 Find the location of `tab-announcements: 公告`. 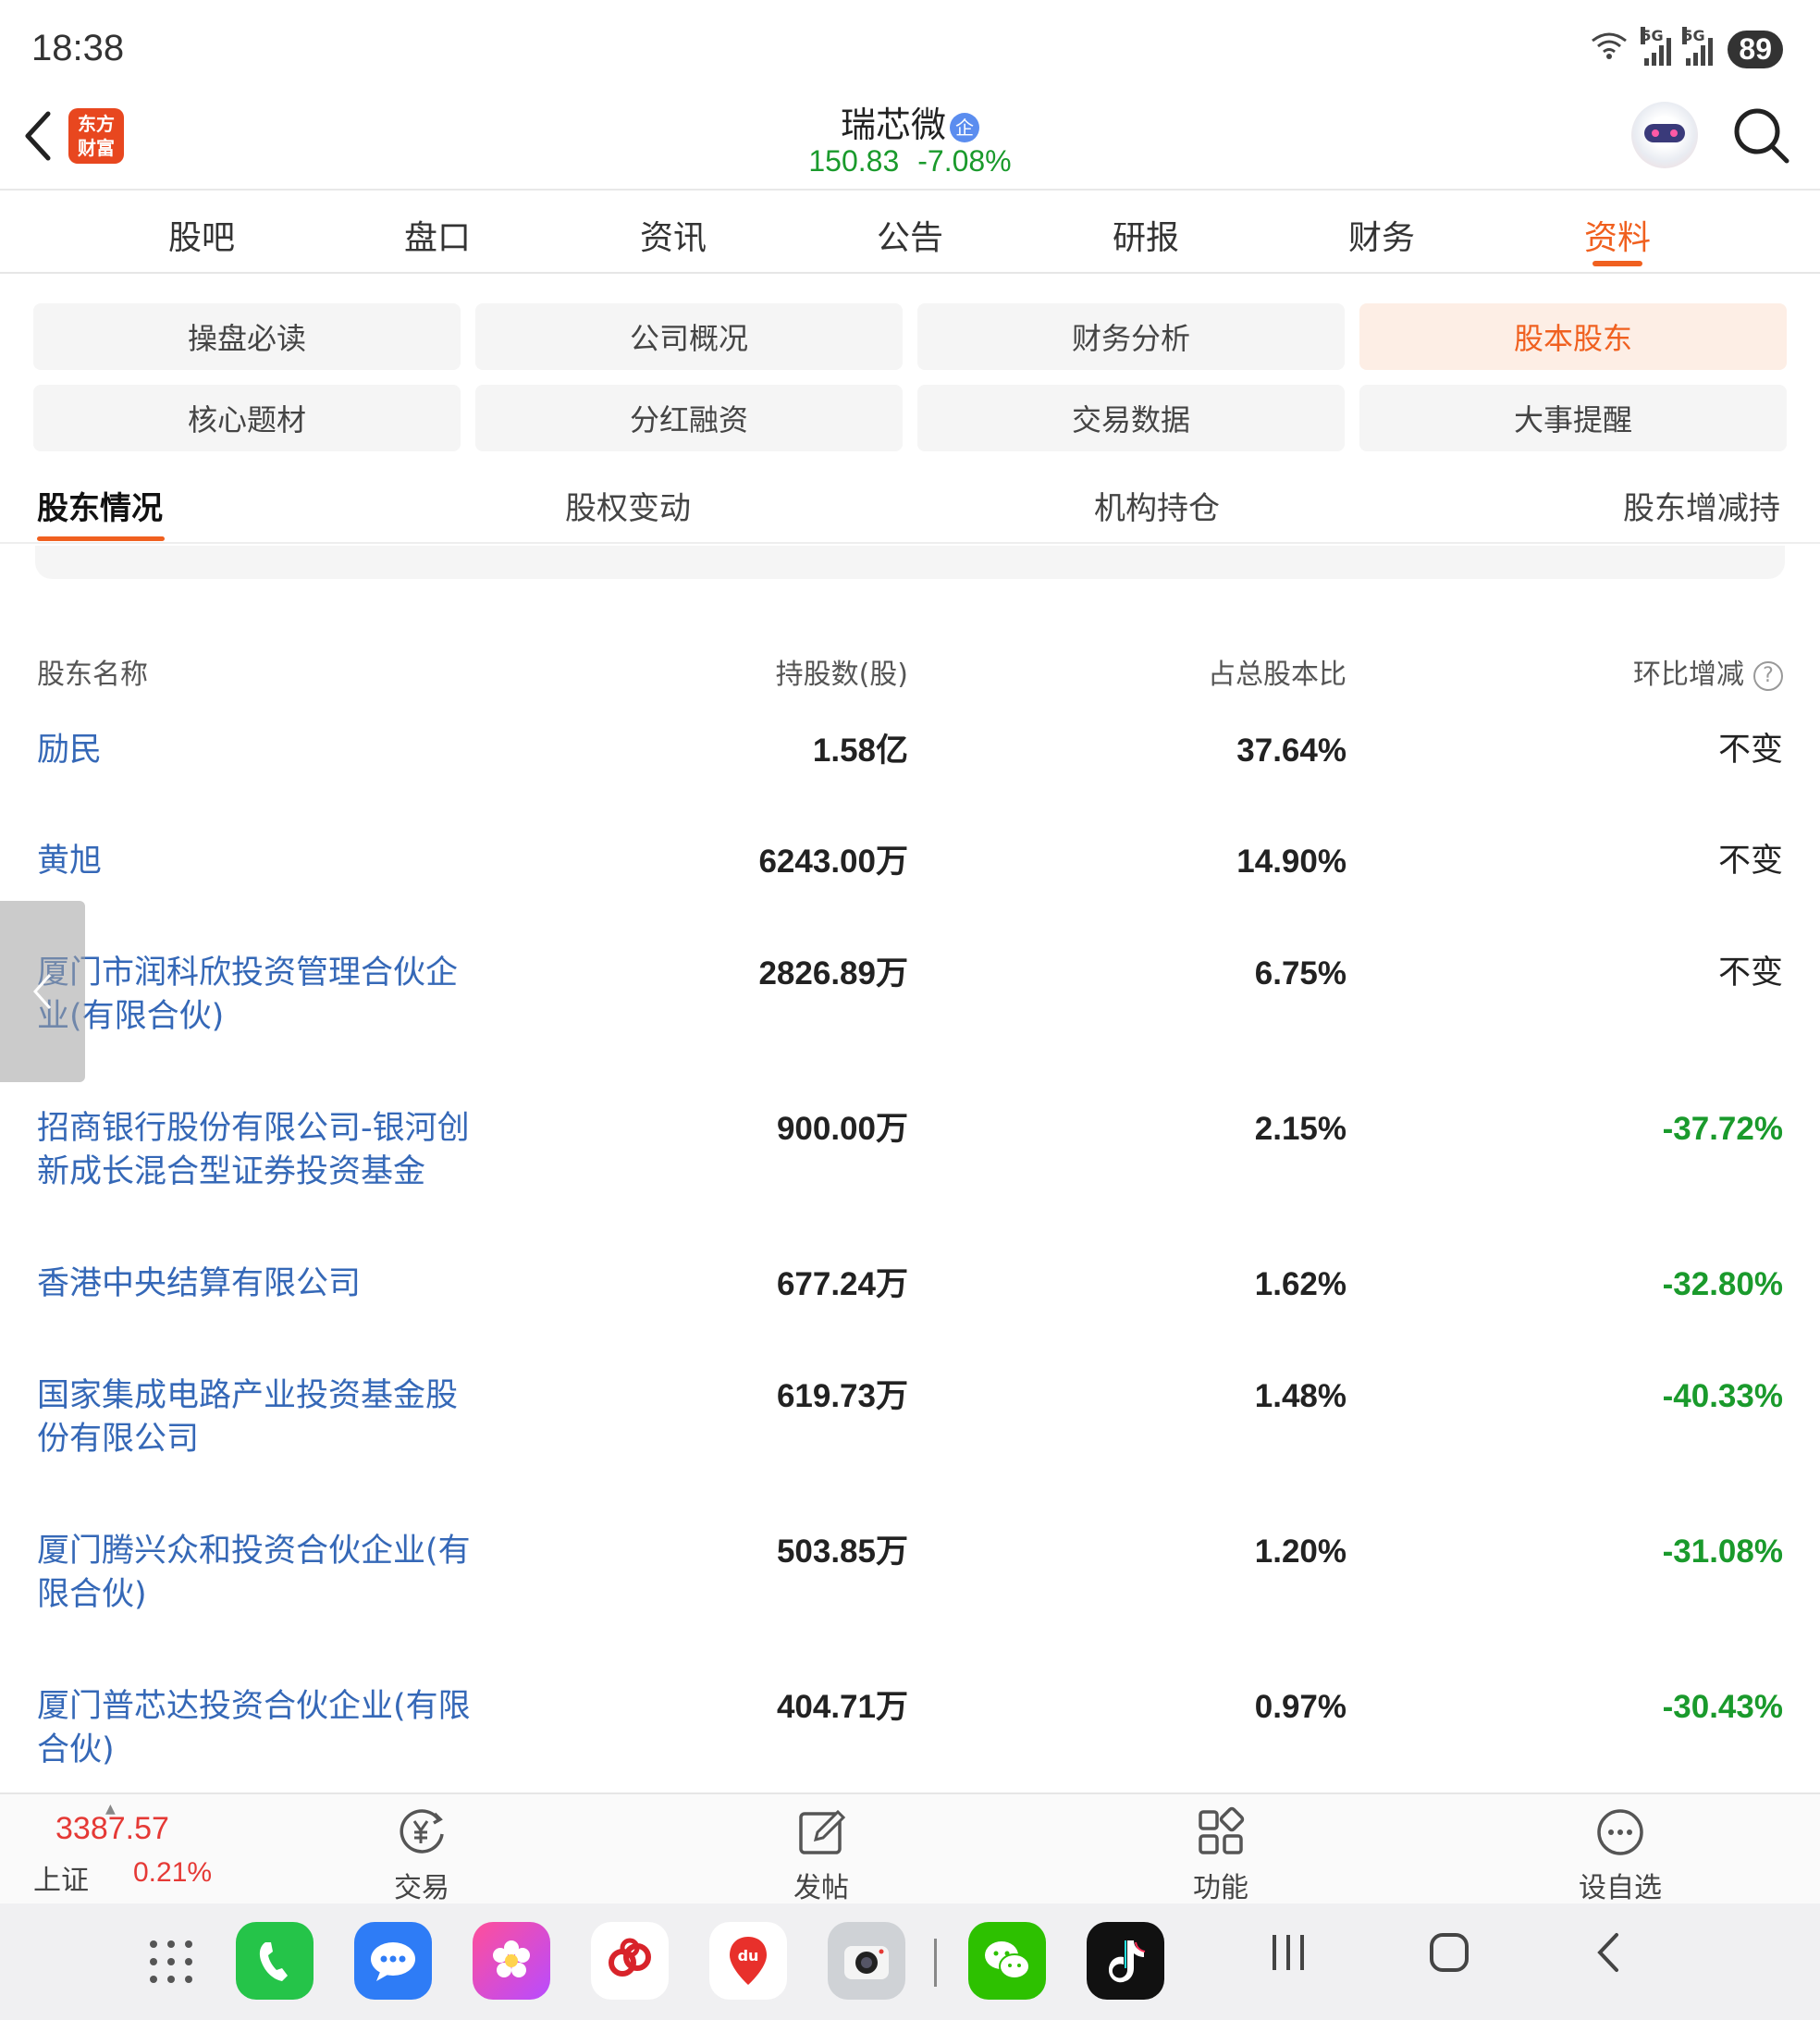

tab-announcements: 公告 is located at coordinates (910, 235).